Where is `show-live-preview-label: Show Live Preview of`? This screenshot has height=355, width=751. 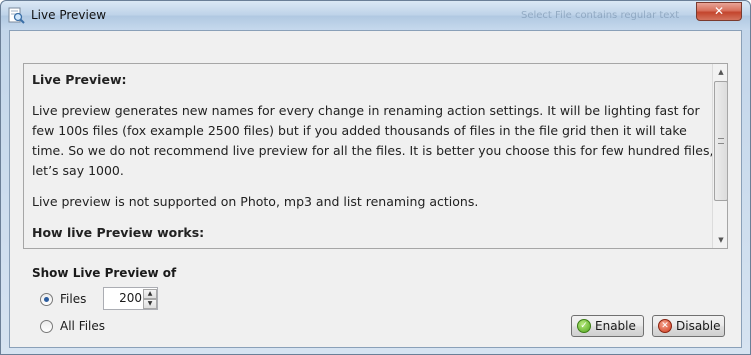 show-live-preview-label: Show Live Preview of is located at coordinates (104, 273).